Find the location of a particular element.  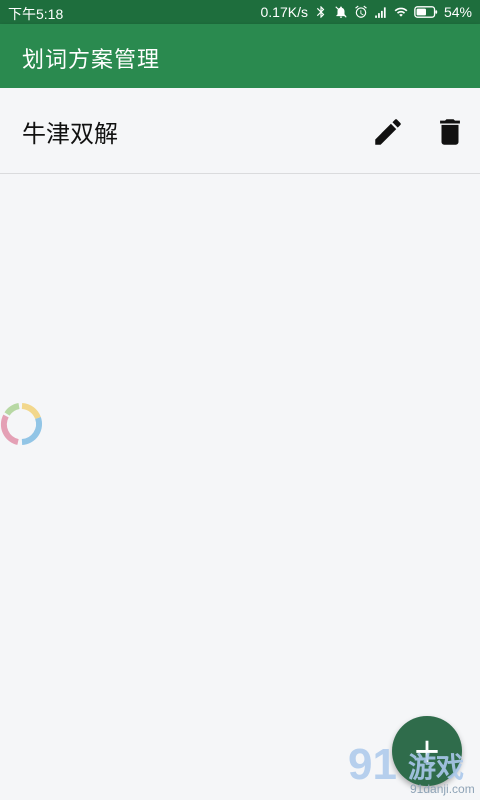

edit-button is located at coordinates (388, 132).